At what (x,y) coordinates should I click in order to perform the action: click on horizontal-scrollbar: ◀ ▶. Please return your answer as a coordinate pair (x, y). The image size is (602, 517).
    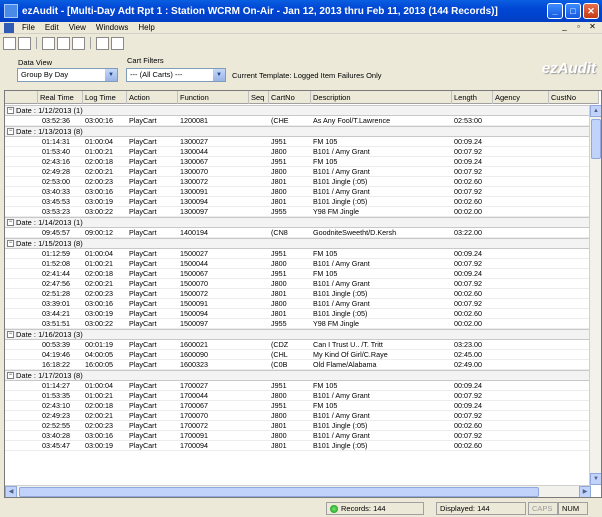
    Looking at the image, I should click on (298, 491).